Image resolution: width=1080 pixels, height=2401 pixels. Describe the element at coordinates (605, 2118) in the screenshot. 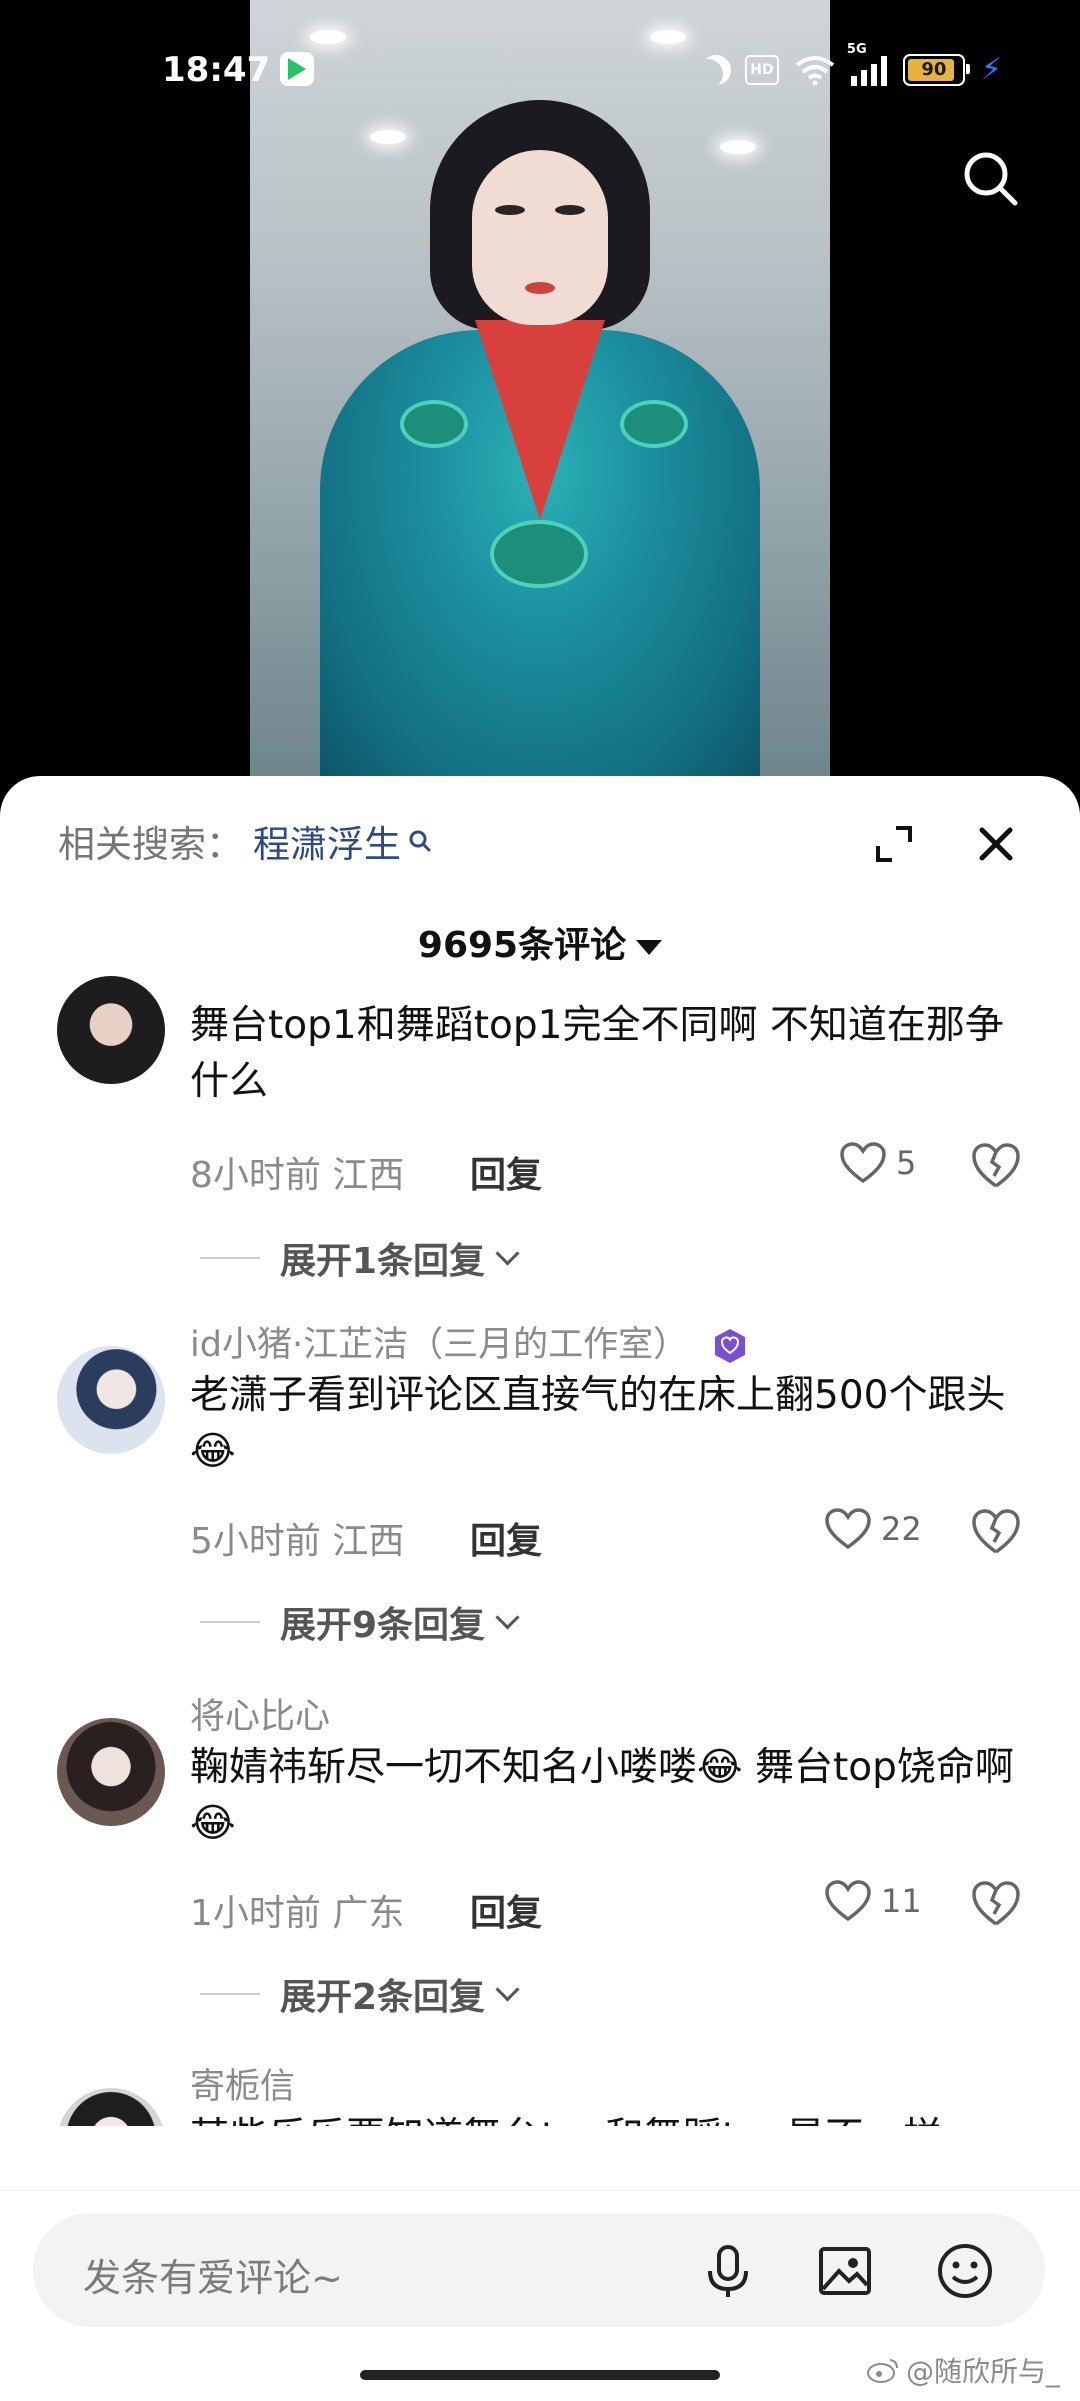

I see `comment-text: 某些乐乐要知道舞台top和舞蹈top是不一样` at that location.